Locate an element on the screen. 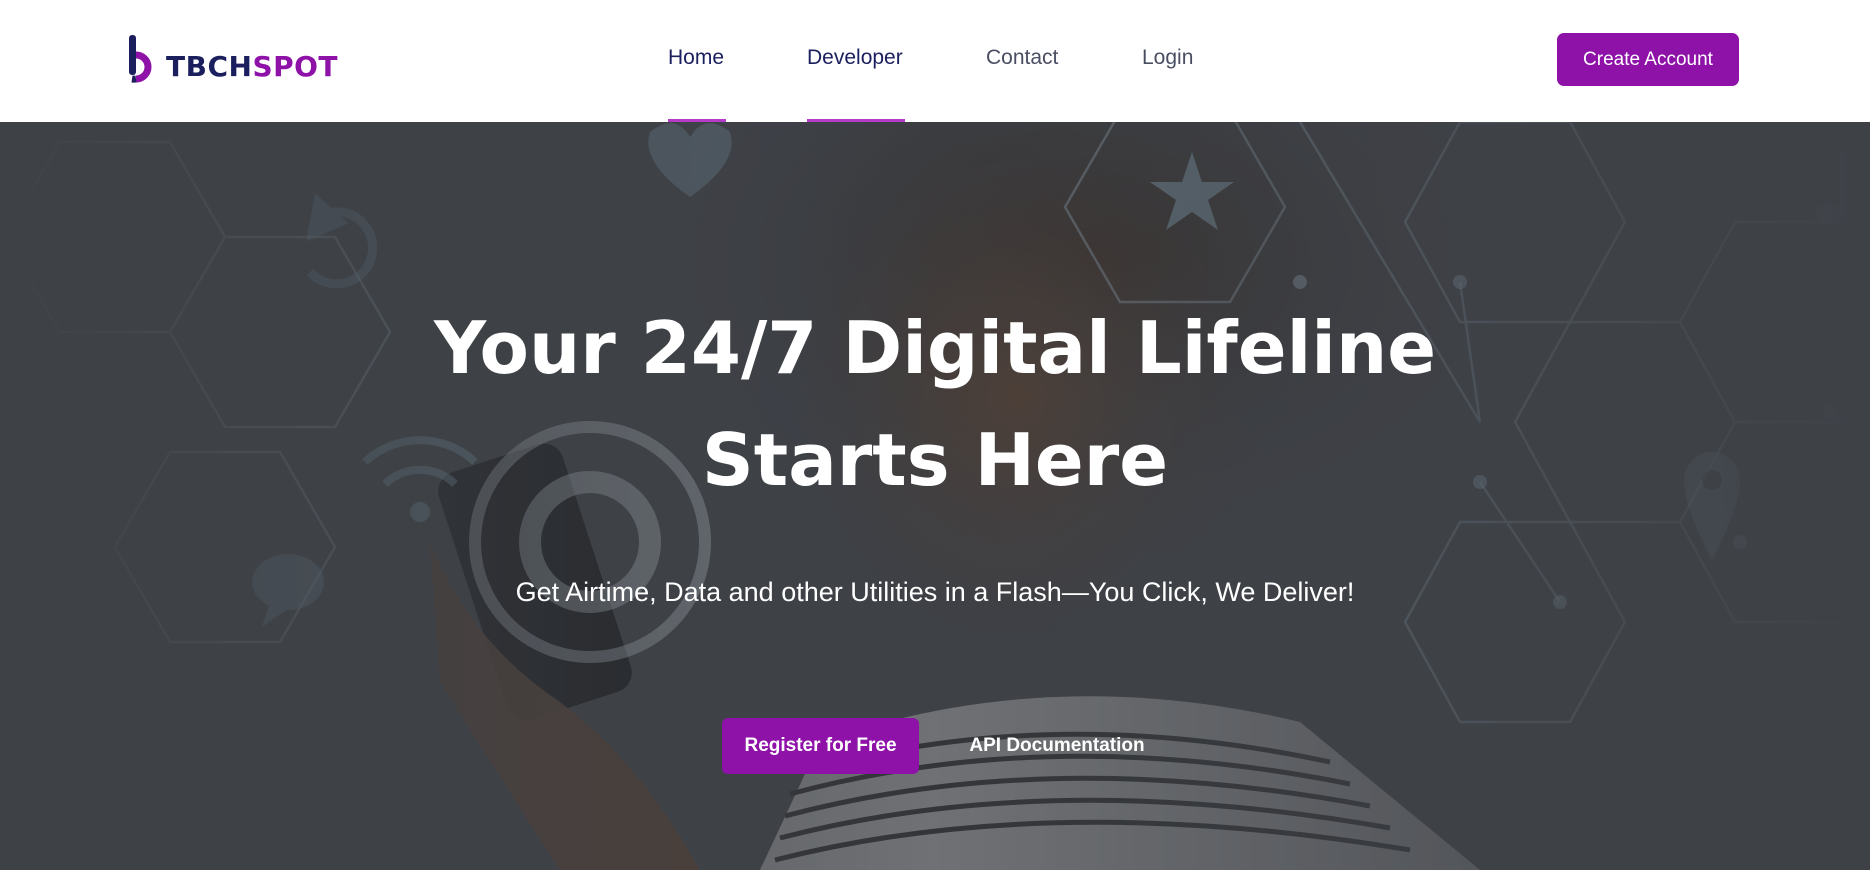 The height and width of the screenshot is (870, 1870). brand-logo: TBCHSPOT is located at coordinates (232, 60).